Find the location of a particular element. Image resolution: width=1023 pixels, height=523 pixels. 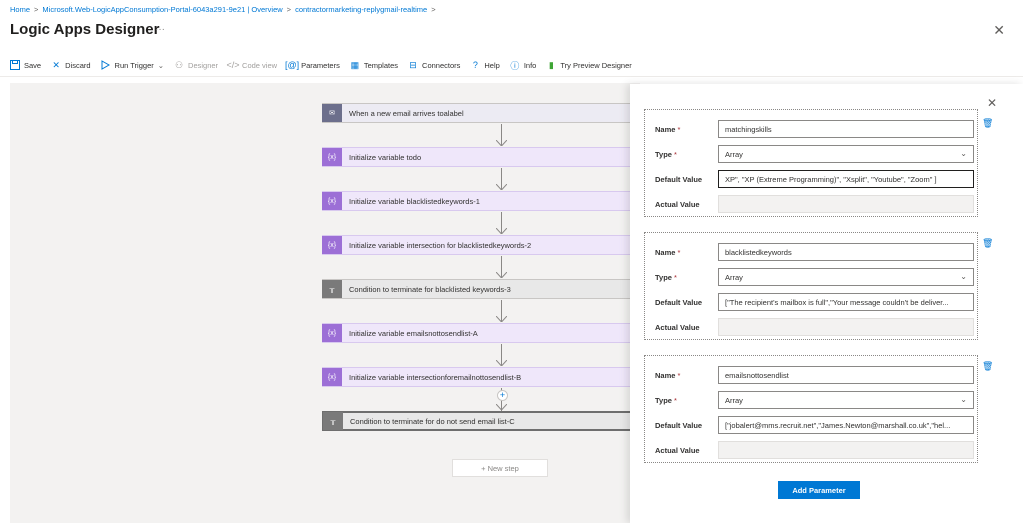

connectors-label: Connectors is located at coordinates (441, 65).